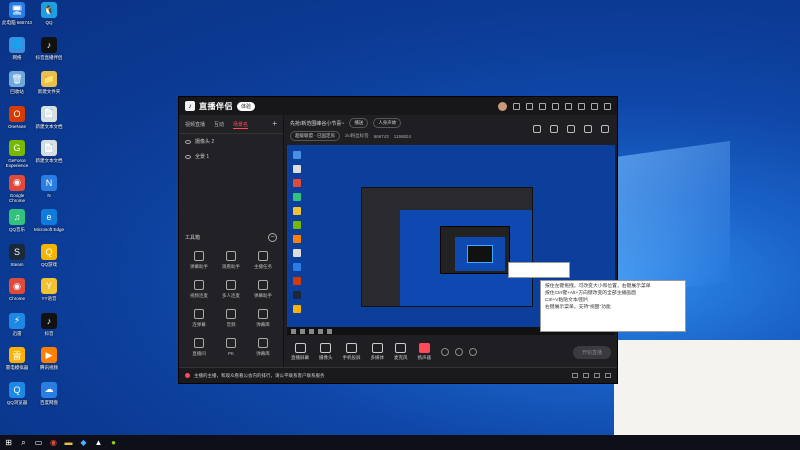 The image size is (800, 450). What do you see at coordinates (424, 352) in the screenshot?
I see `speaker-button: 扬声器` at bounding box center [424, 352].